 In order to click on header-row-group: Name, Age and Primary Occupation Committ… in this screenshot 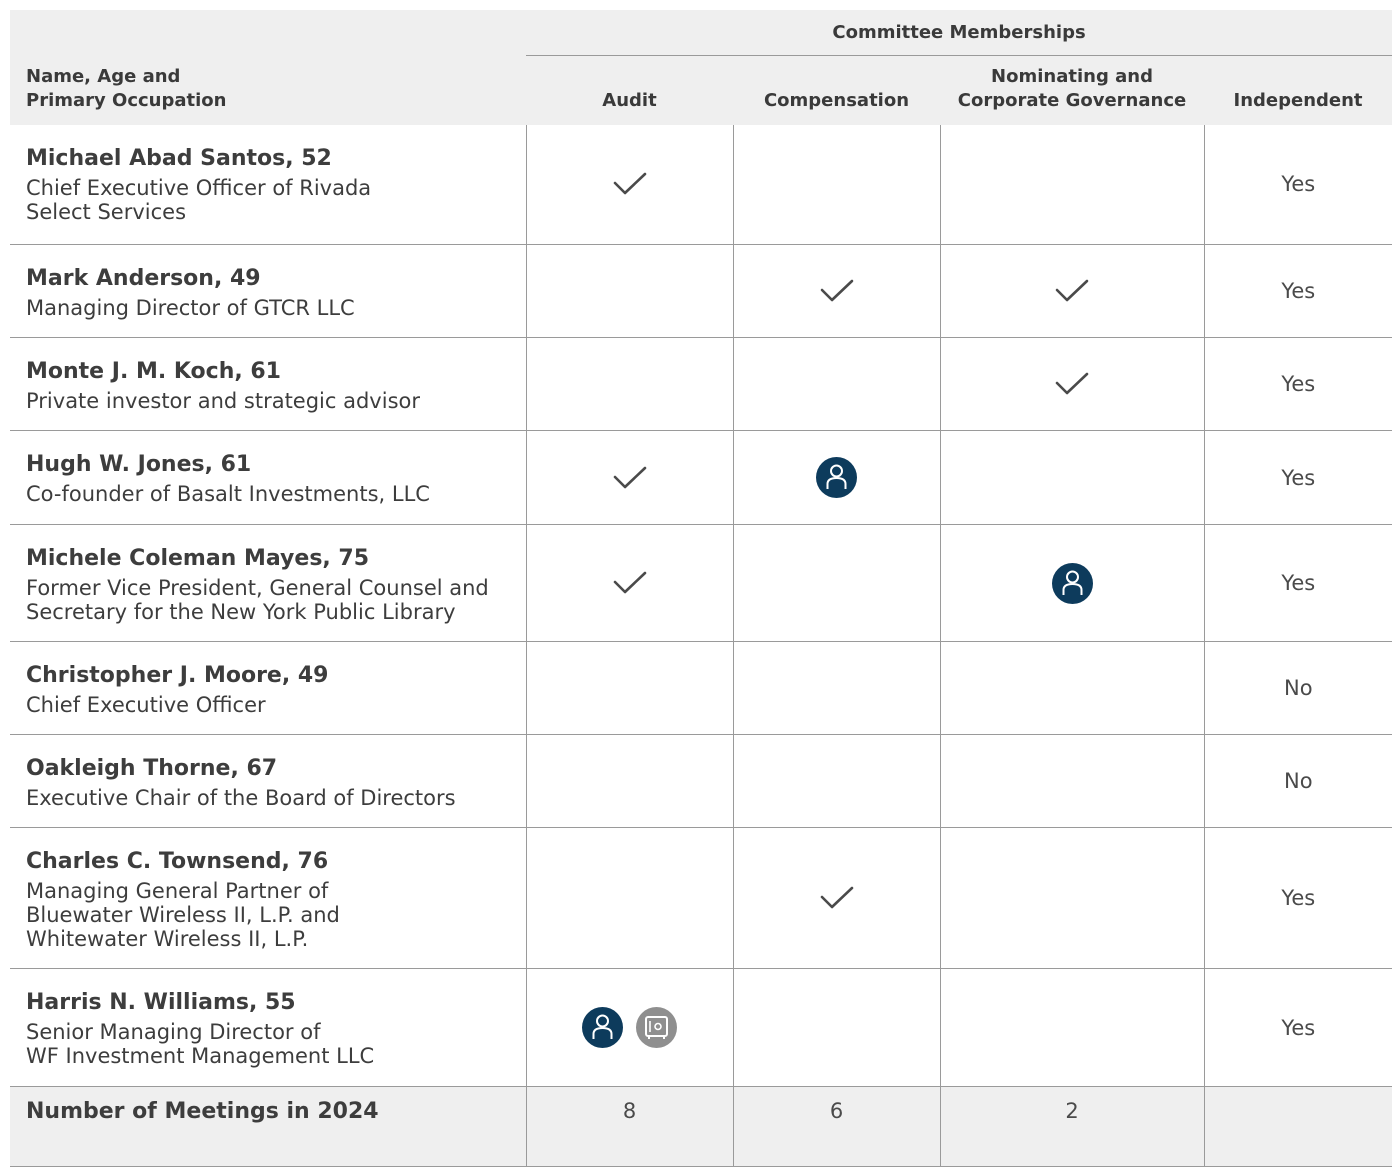, I will do `click(701, 67)`.